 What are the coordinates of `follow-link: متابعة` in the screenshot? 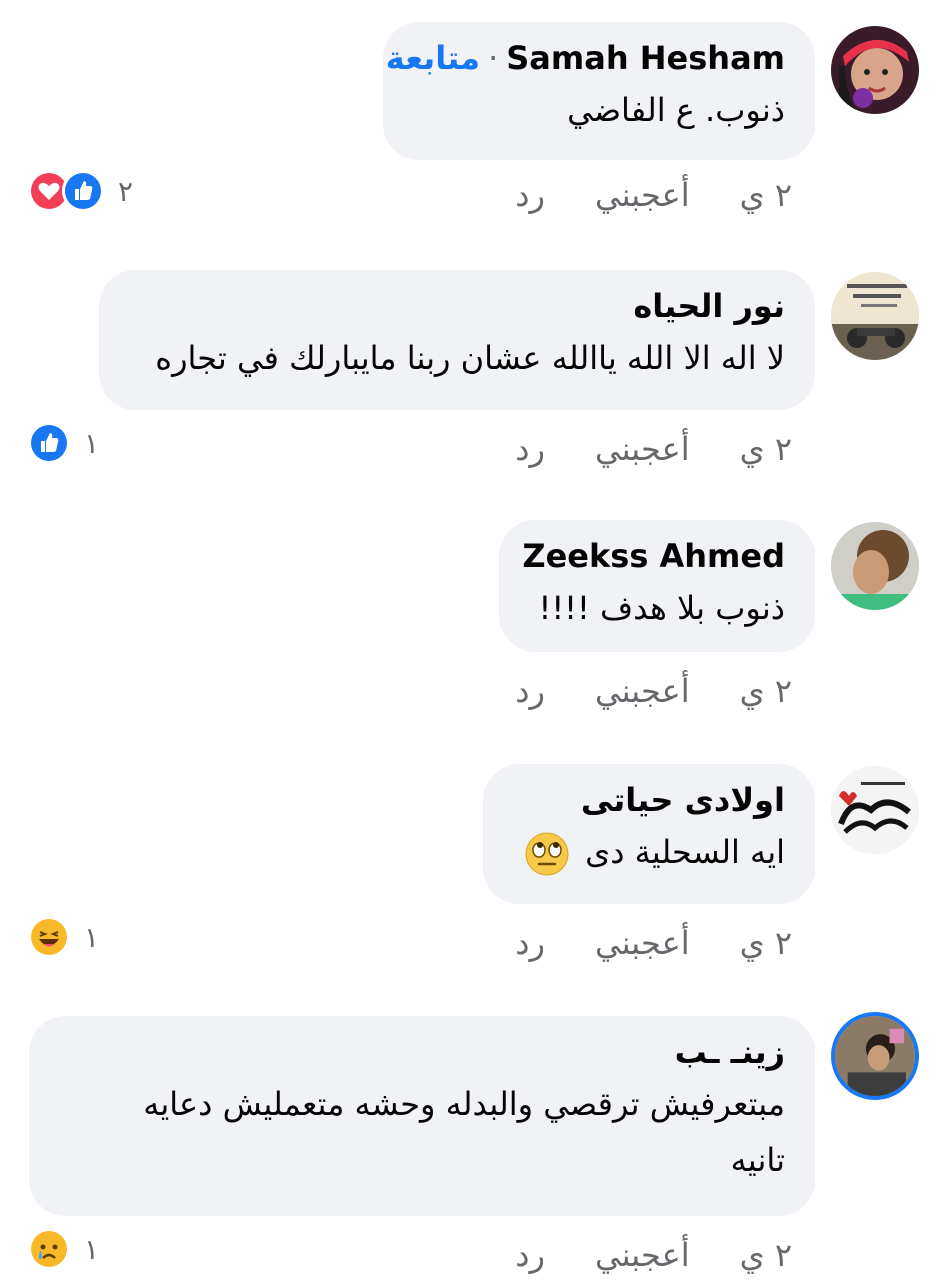 It's located at (433, 58).